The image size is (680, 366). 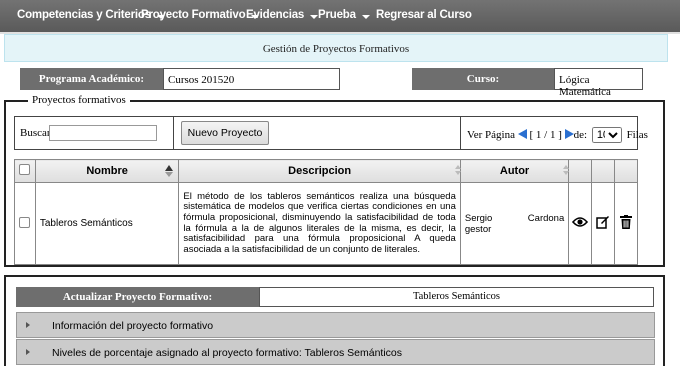 I want to click on view-action-cell, so click(x=580, y=223).